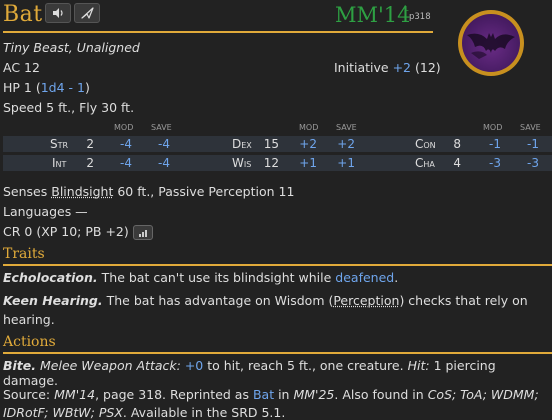 The width and height of the screenshot is (552, 420). Describe the element at coordinates (218, 32) in the screenshot. I see `header-divider` at that location.